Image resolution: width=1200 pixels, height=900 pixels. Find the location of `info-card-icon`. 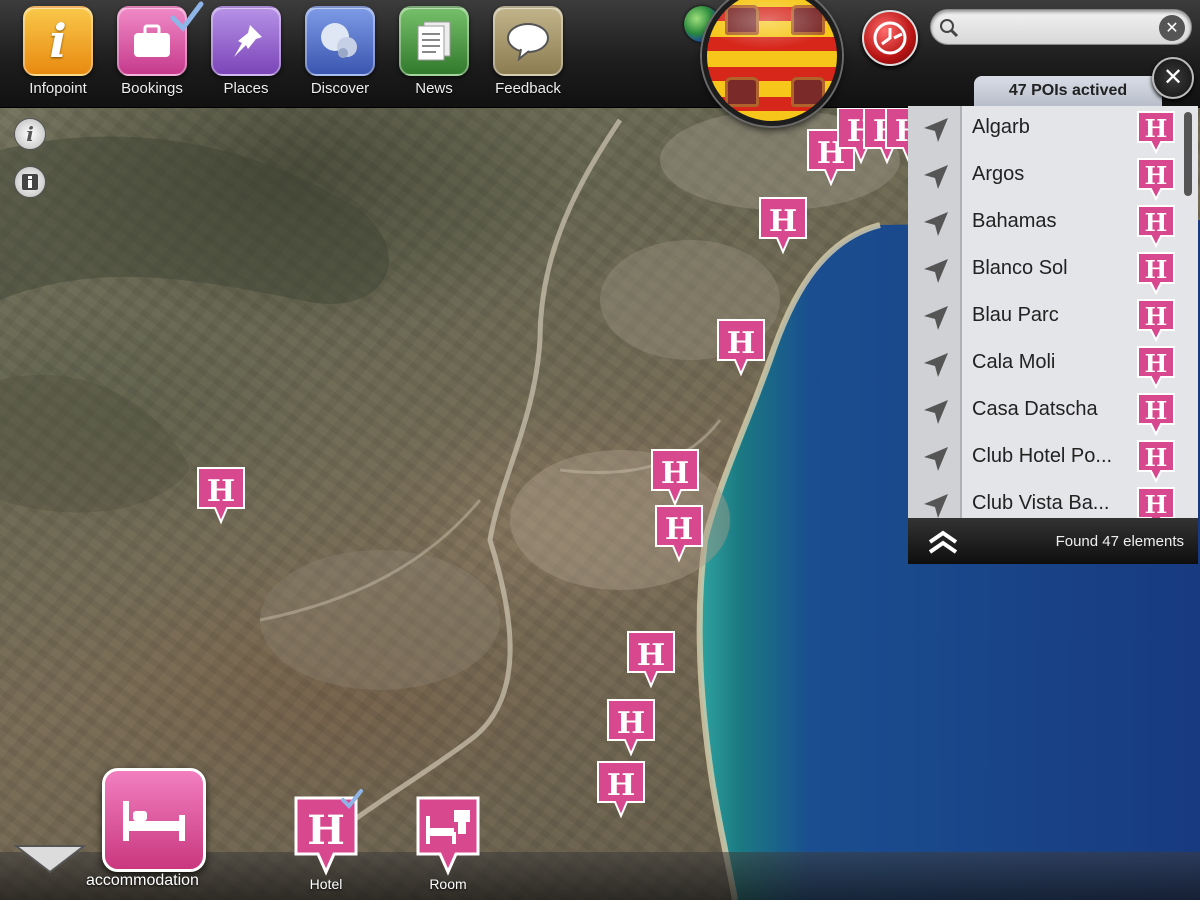

info-card-icon is located at coordinates (30, 182).